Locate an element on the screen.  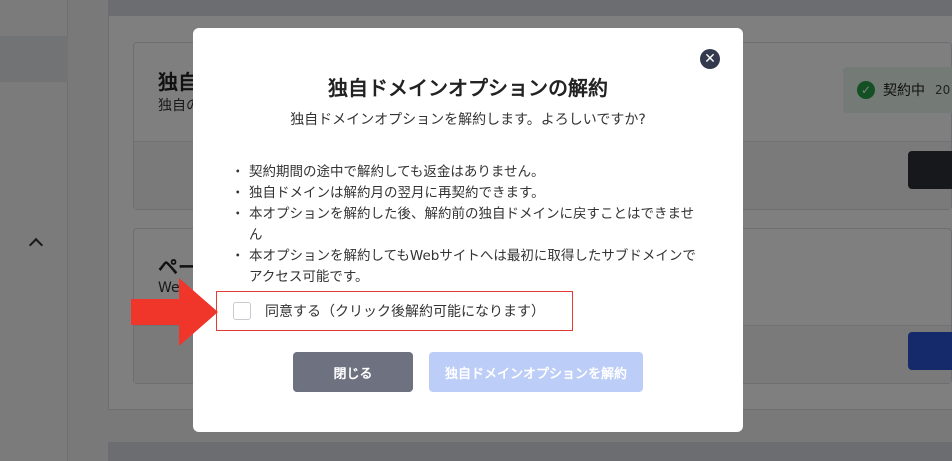
agree-checkbox is located at coordinates (242, 311).